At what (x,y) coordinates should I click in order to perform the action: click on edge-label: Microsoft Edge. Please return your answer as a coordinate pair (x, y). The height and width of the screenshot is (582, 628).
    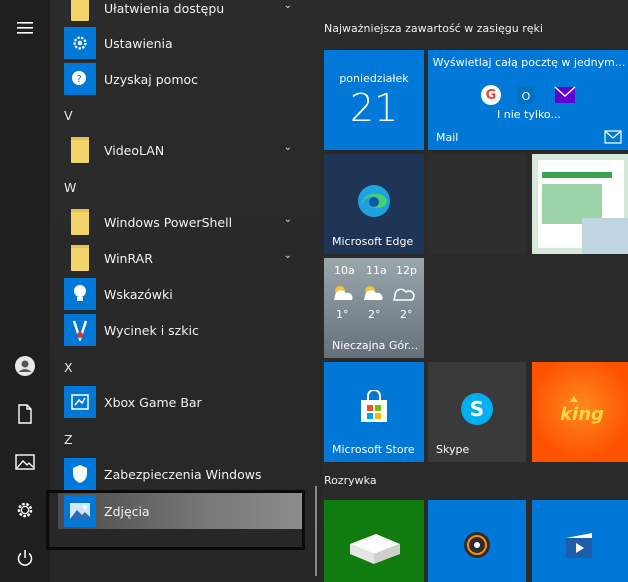
    Looking at the image, I should click on (373, 241).